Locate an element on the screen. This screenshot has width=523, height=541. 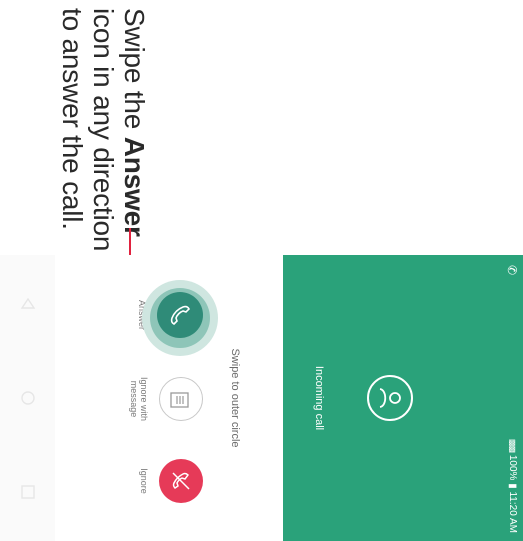
caption-line-2: icon in any direction is located at coordinates (103, 130).